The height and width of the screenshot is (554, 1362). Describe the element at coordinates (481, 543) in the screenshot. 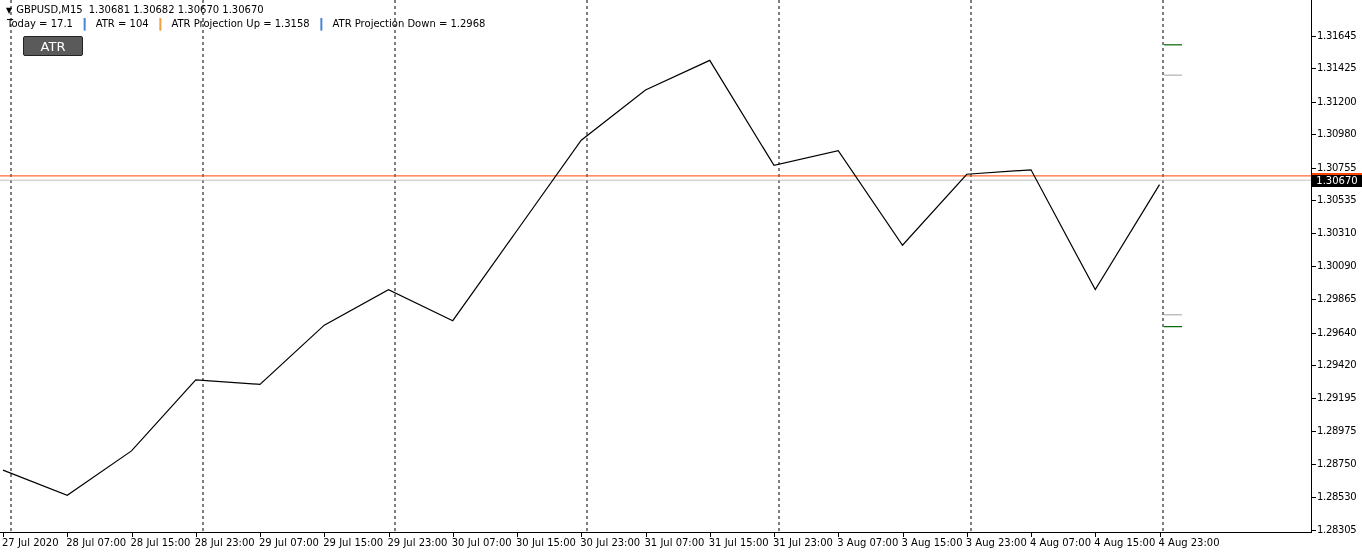

I see `time-label: 30 Jul 07:00` at that location.